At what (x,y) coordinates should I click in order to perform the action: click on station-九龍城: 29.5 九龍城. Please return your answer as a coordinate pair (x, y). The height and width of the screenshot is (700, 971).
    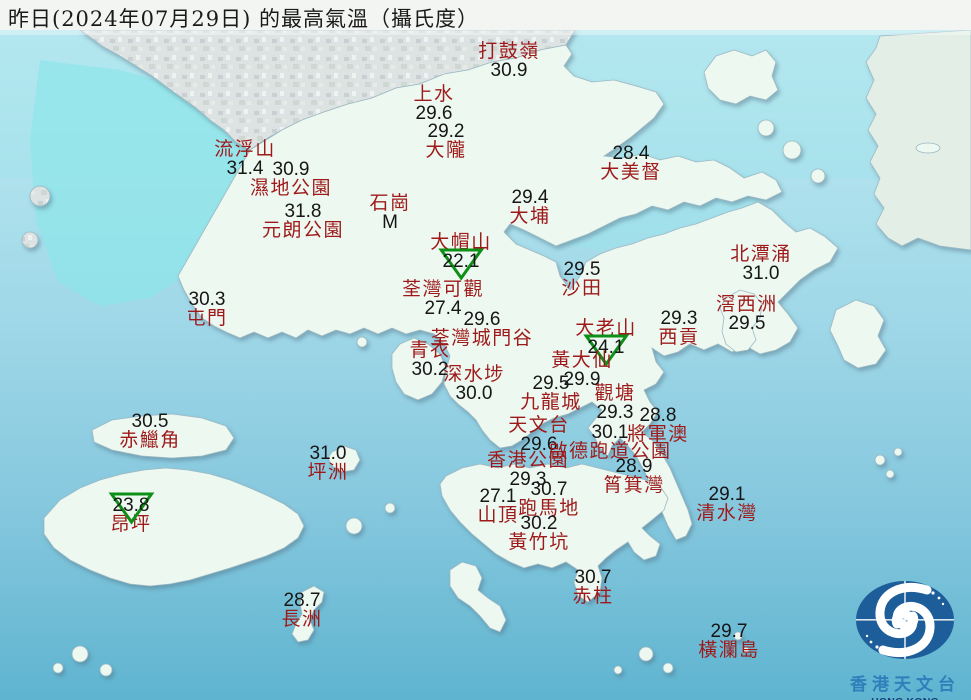
    Looking at the image, I should click on (551, 393).